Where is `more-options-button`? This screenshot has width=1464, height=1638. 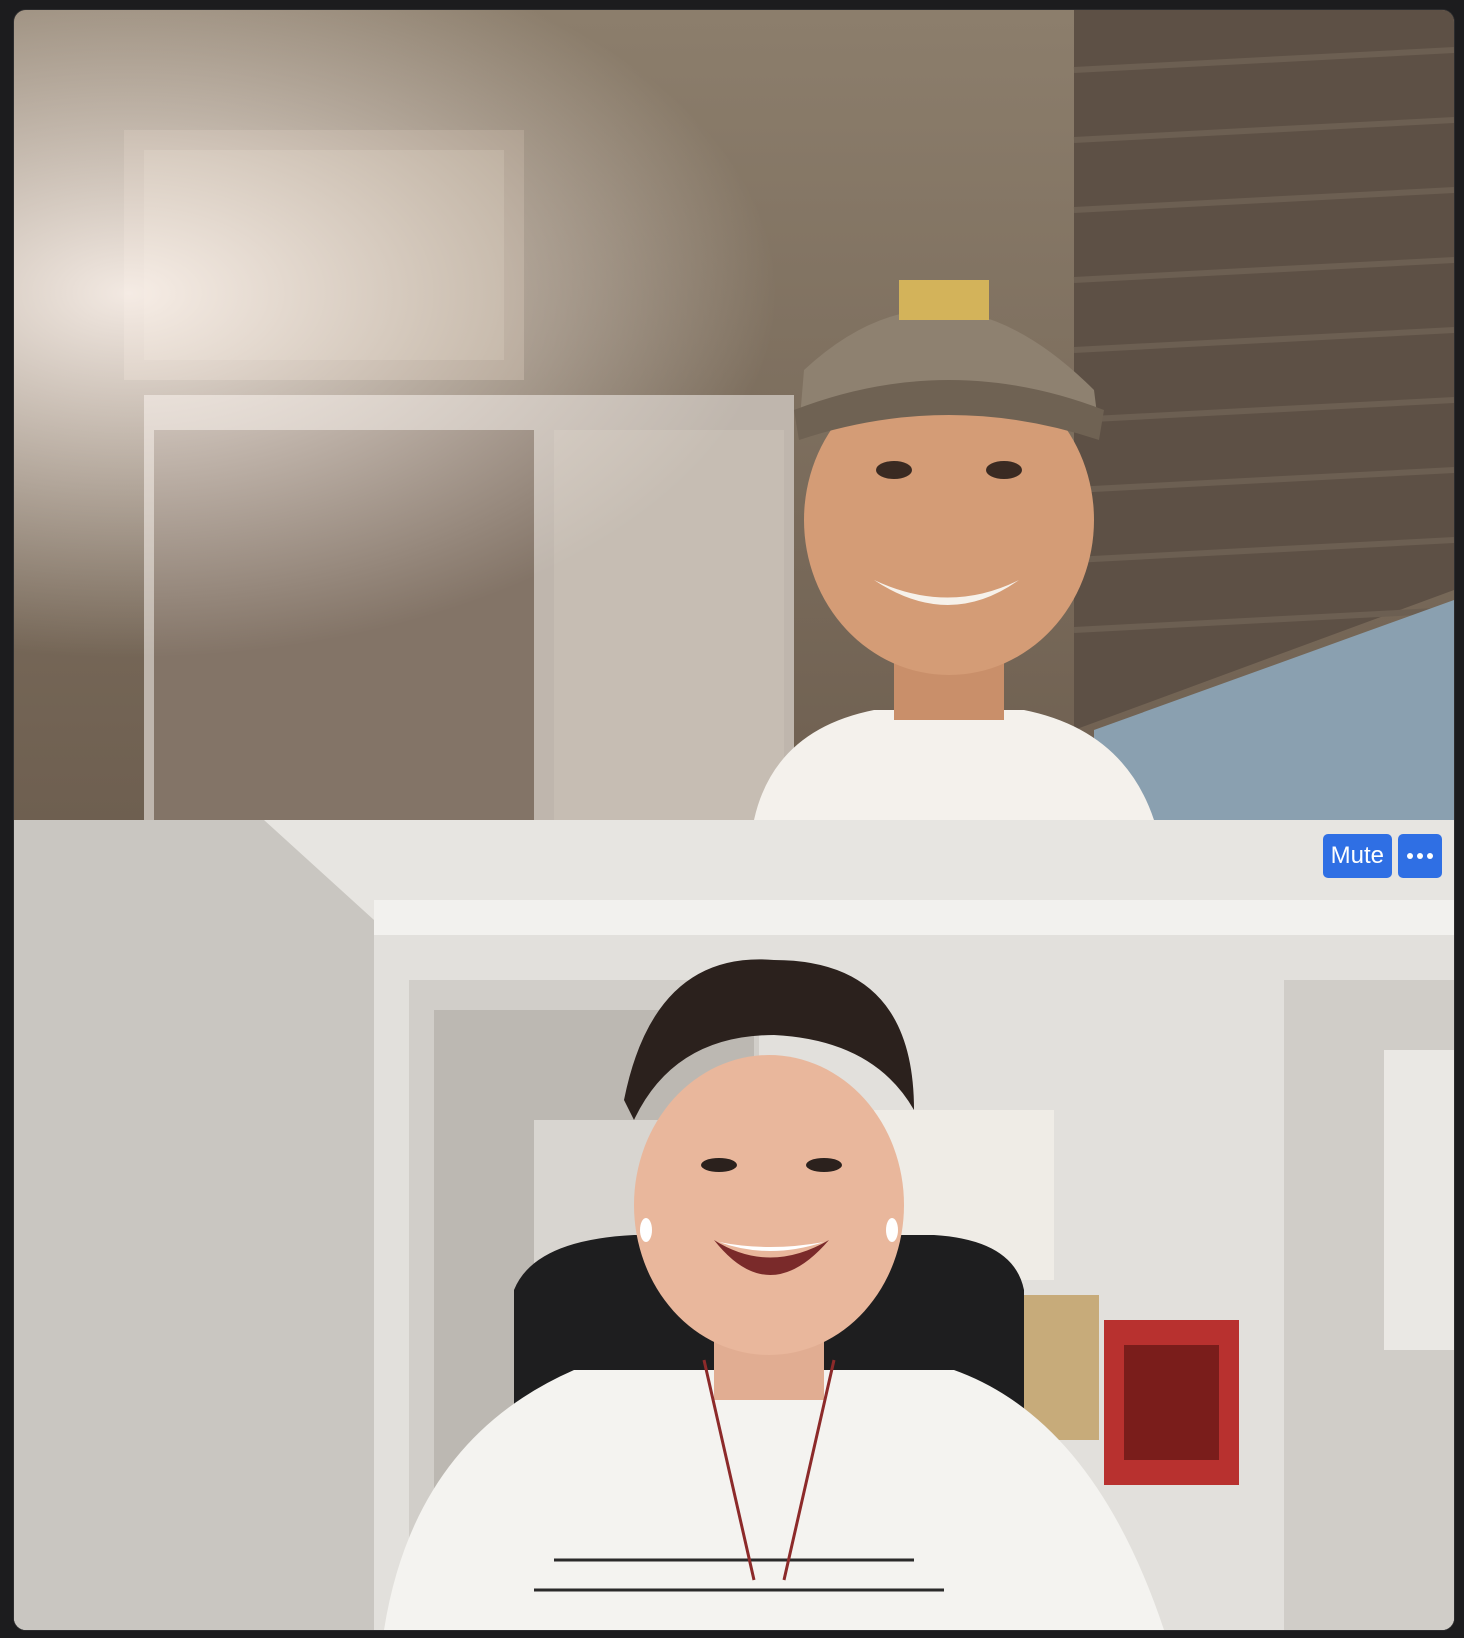
more-options-button is located at coordinates (1420, 856).